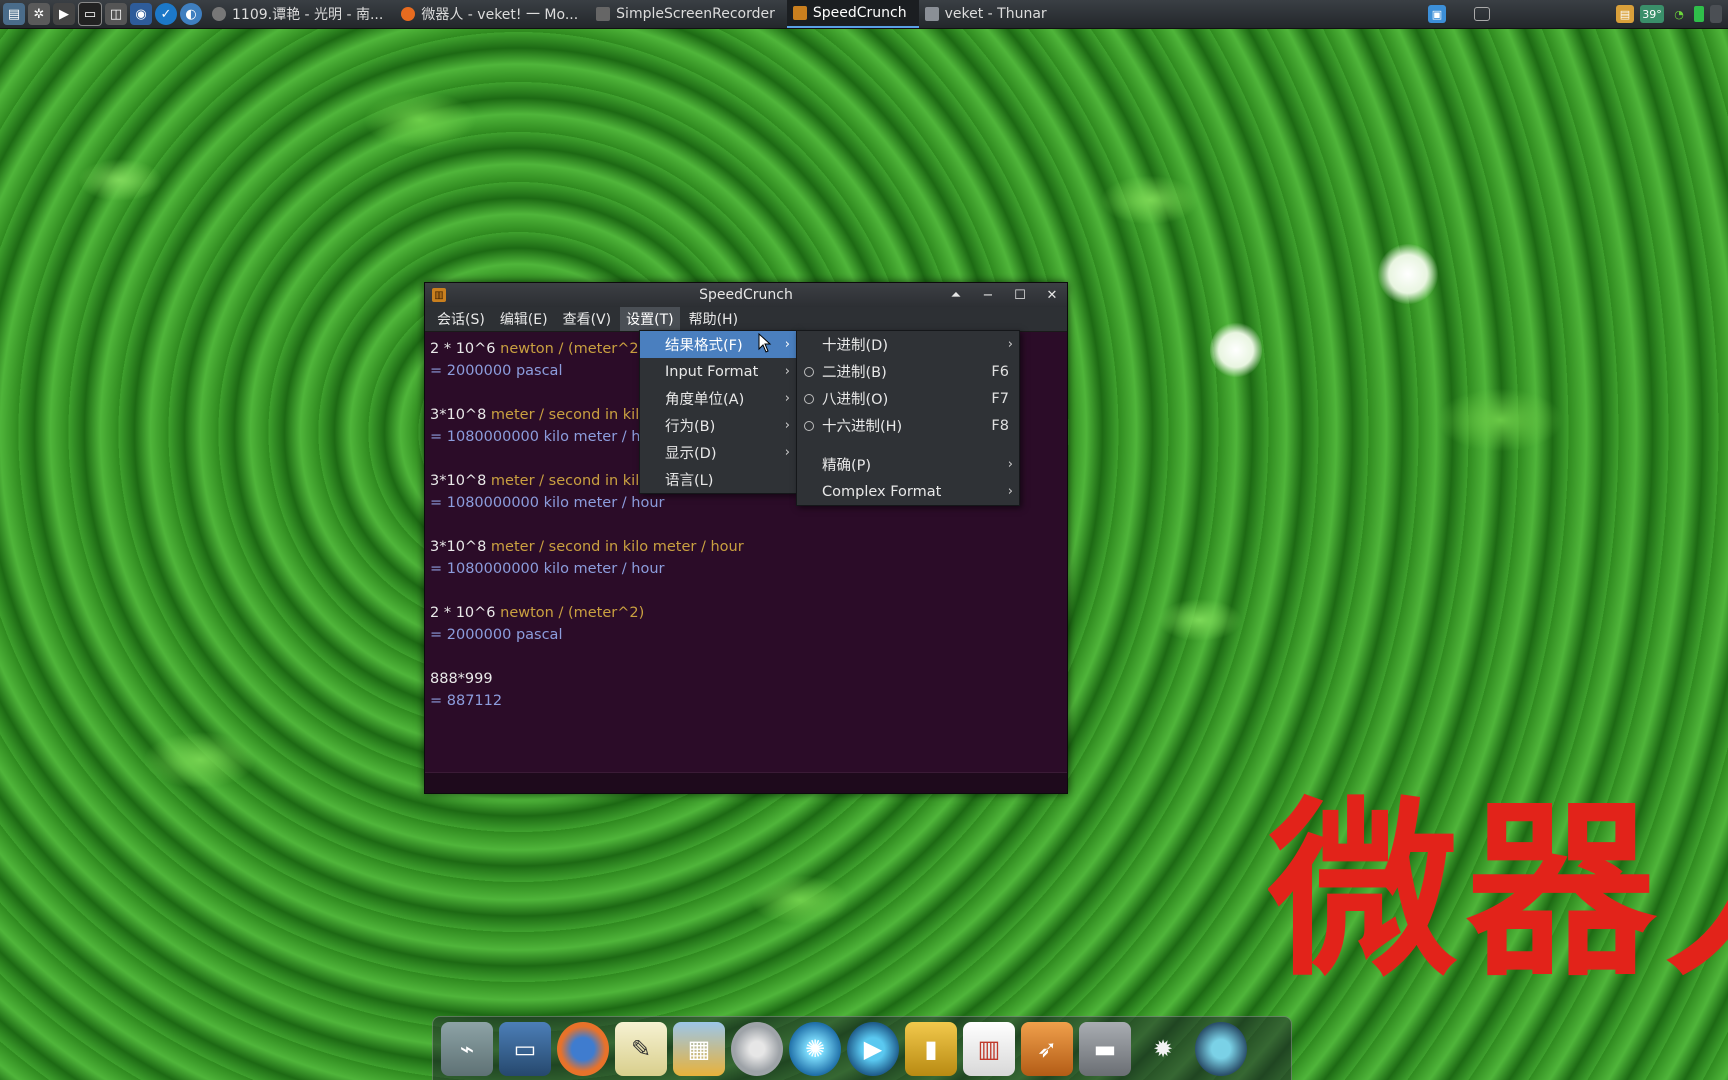 This screenshot has width=1728, height=1080. Describe the element at coordinates (718, 452) in the screenshot. I see `menu-item-display: 显示(D) ›` at that location.